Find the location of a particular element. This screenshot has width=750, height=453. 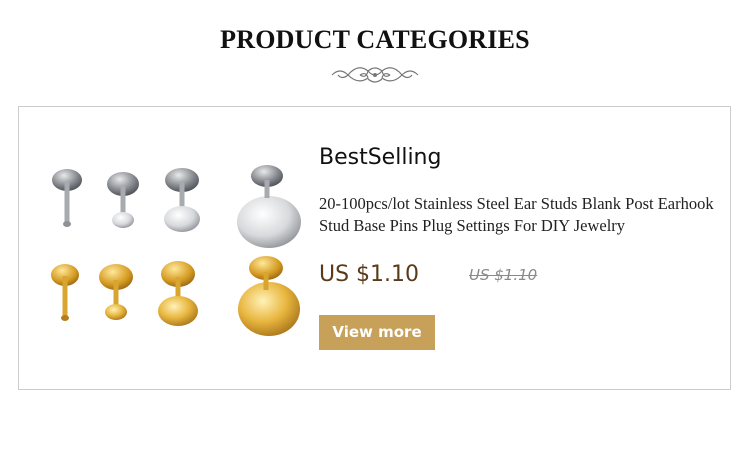

current-price: US $1.10 is located at coordinates (369, 274).